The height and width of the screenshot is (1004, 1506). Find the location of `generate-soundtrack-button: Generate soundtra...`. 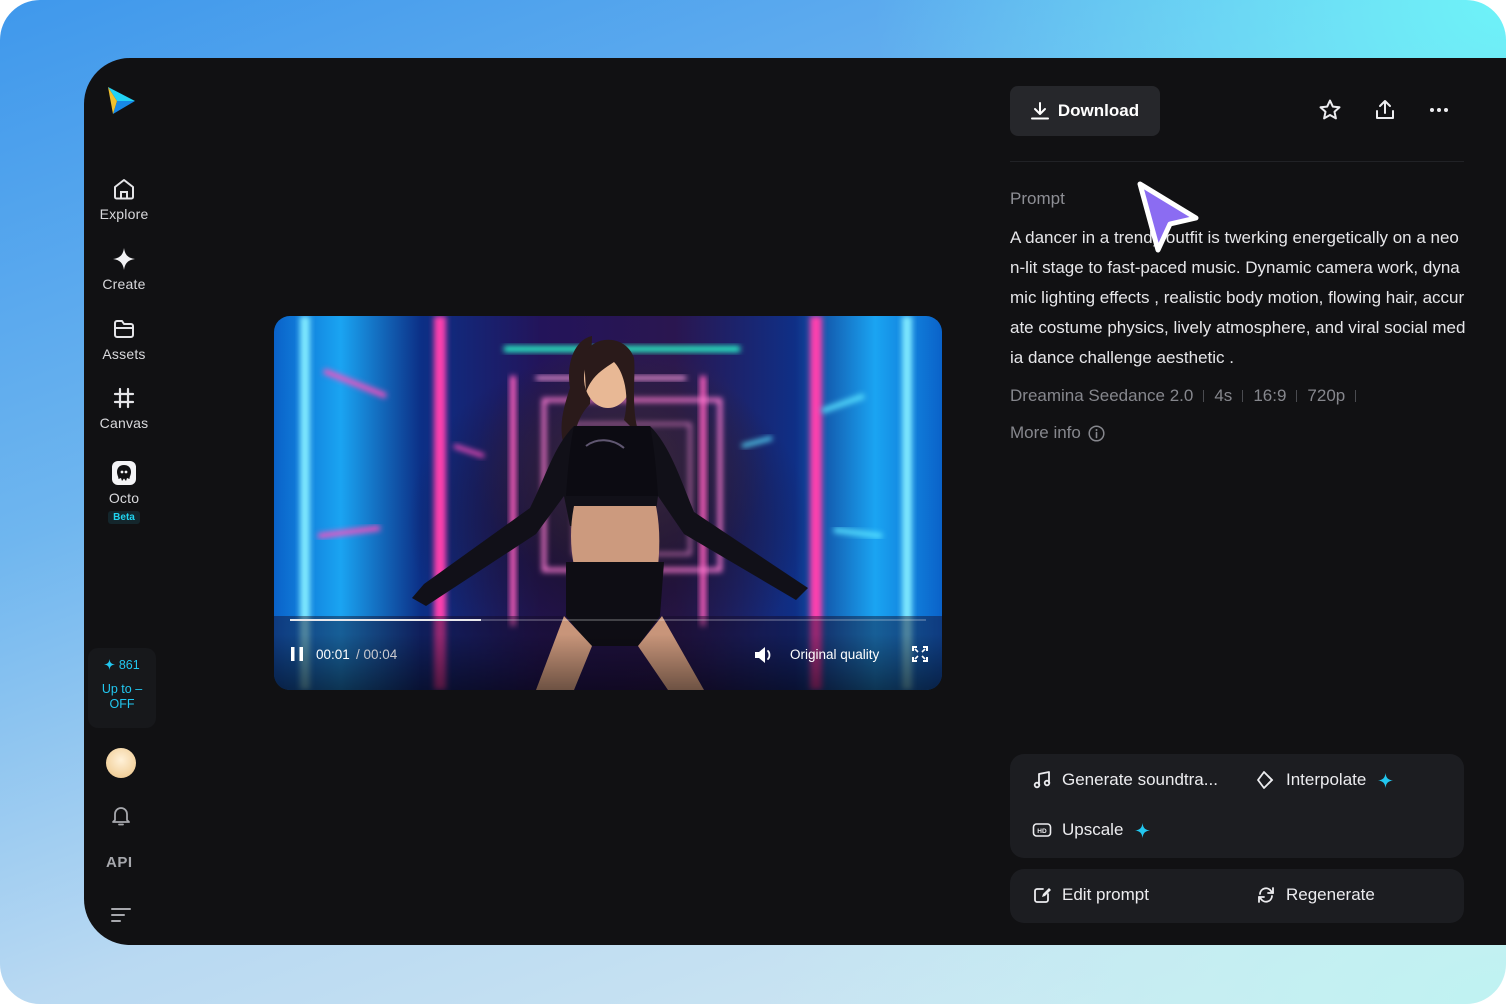

generate-soundtrack-button: Generate soundtra... is located at coordinates (1125, 780).